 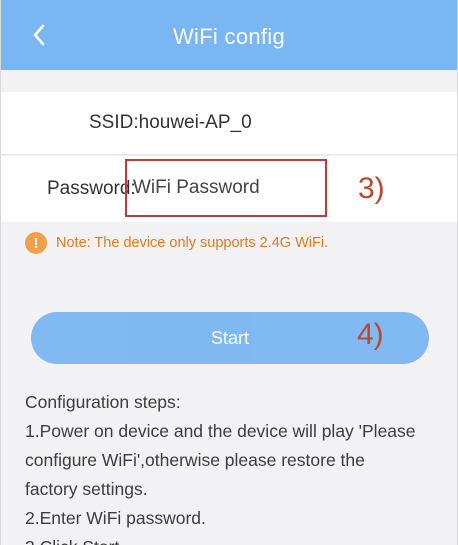 What do you see at coordinates (371, 188) in the screenshot?
I see `annotation-step-3: 3)` at bounding box center [371, 188].